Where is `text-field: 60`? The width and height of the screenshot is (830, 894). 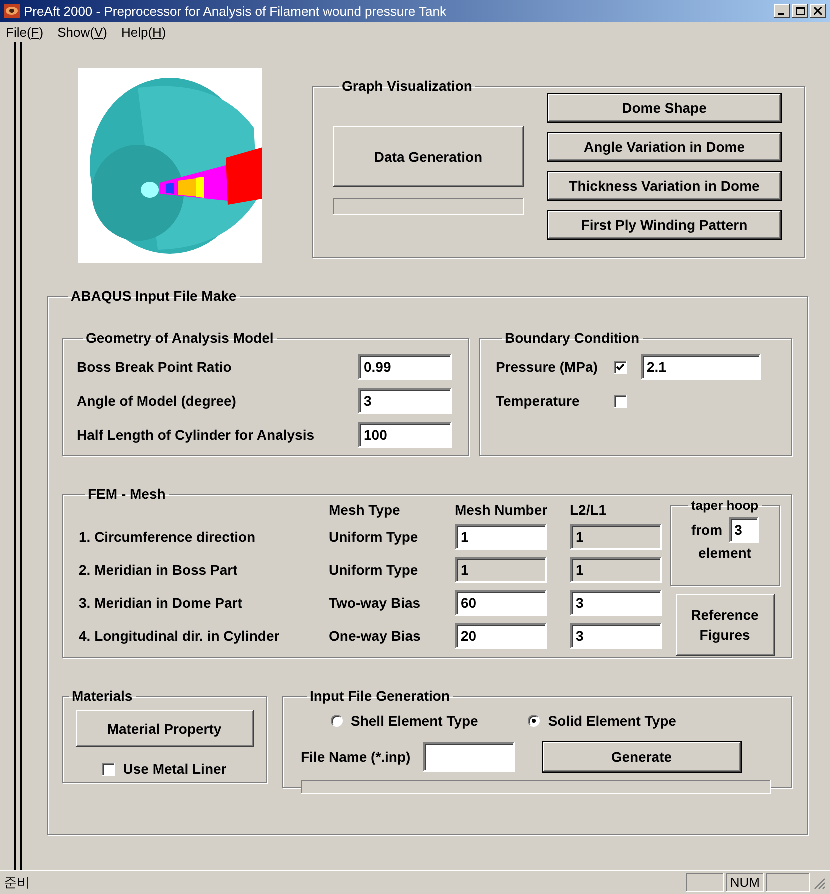 text-field: 60 is located at coordinates (501, 603).